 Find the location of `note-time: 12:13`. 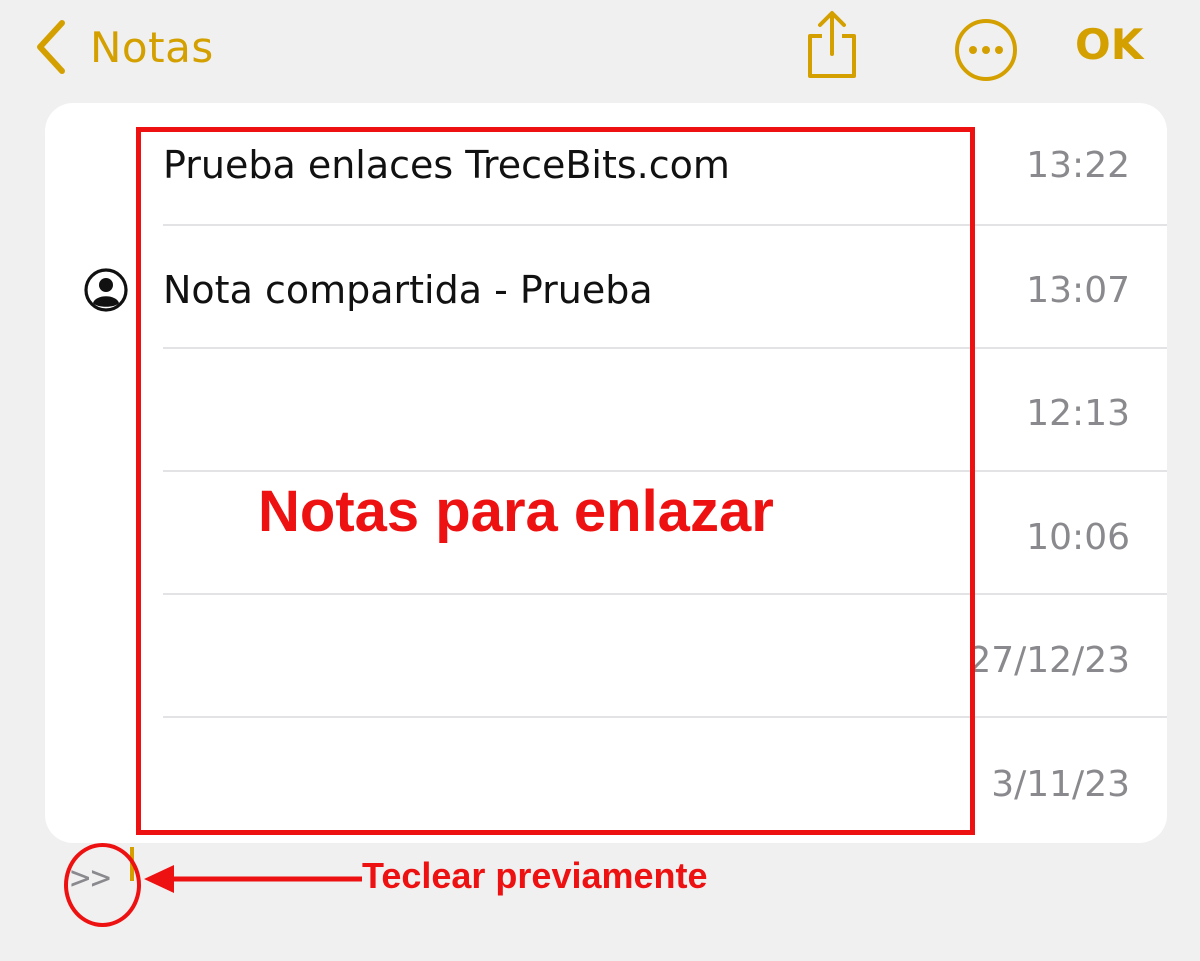

note-time: 12:13 is located at coordinates (1078, 413).